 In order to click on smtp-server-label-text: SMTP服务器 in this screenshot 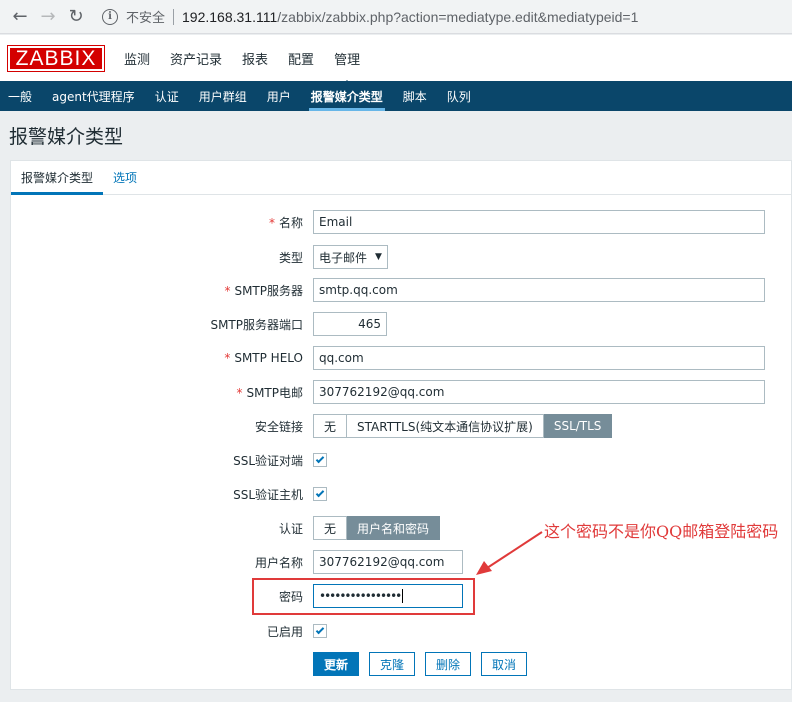, I will do `click(268, 290)`.